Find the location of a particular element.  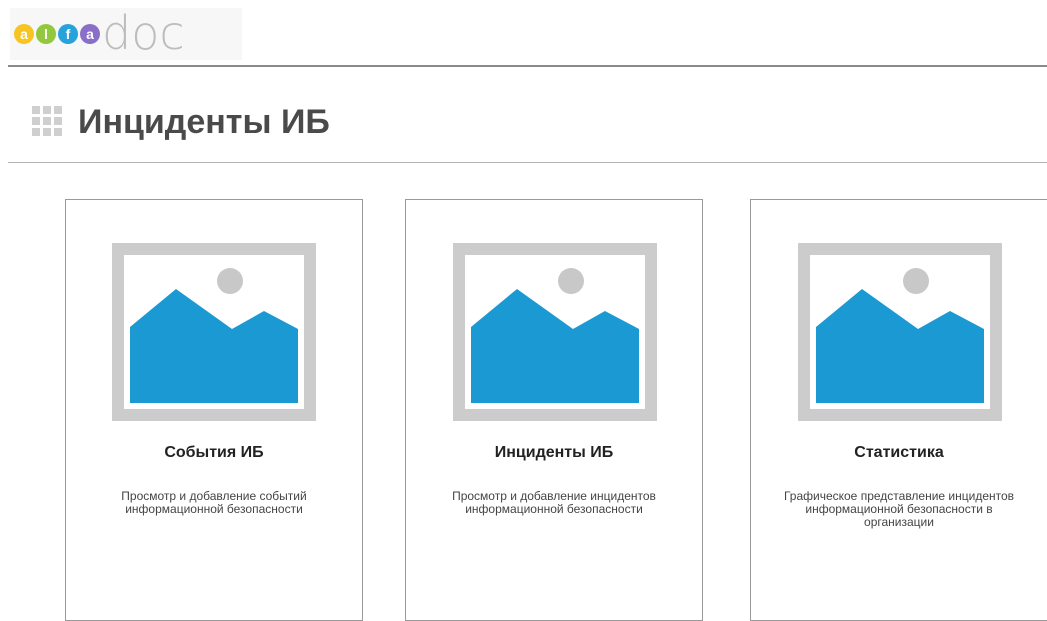

page-title: Инциденты ИБ is located at coordinates (204, 121).